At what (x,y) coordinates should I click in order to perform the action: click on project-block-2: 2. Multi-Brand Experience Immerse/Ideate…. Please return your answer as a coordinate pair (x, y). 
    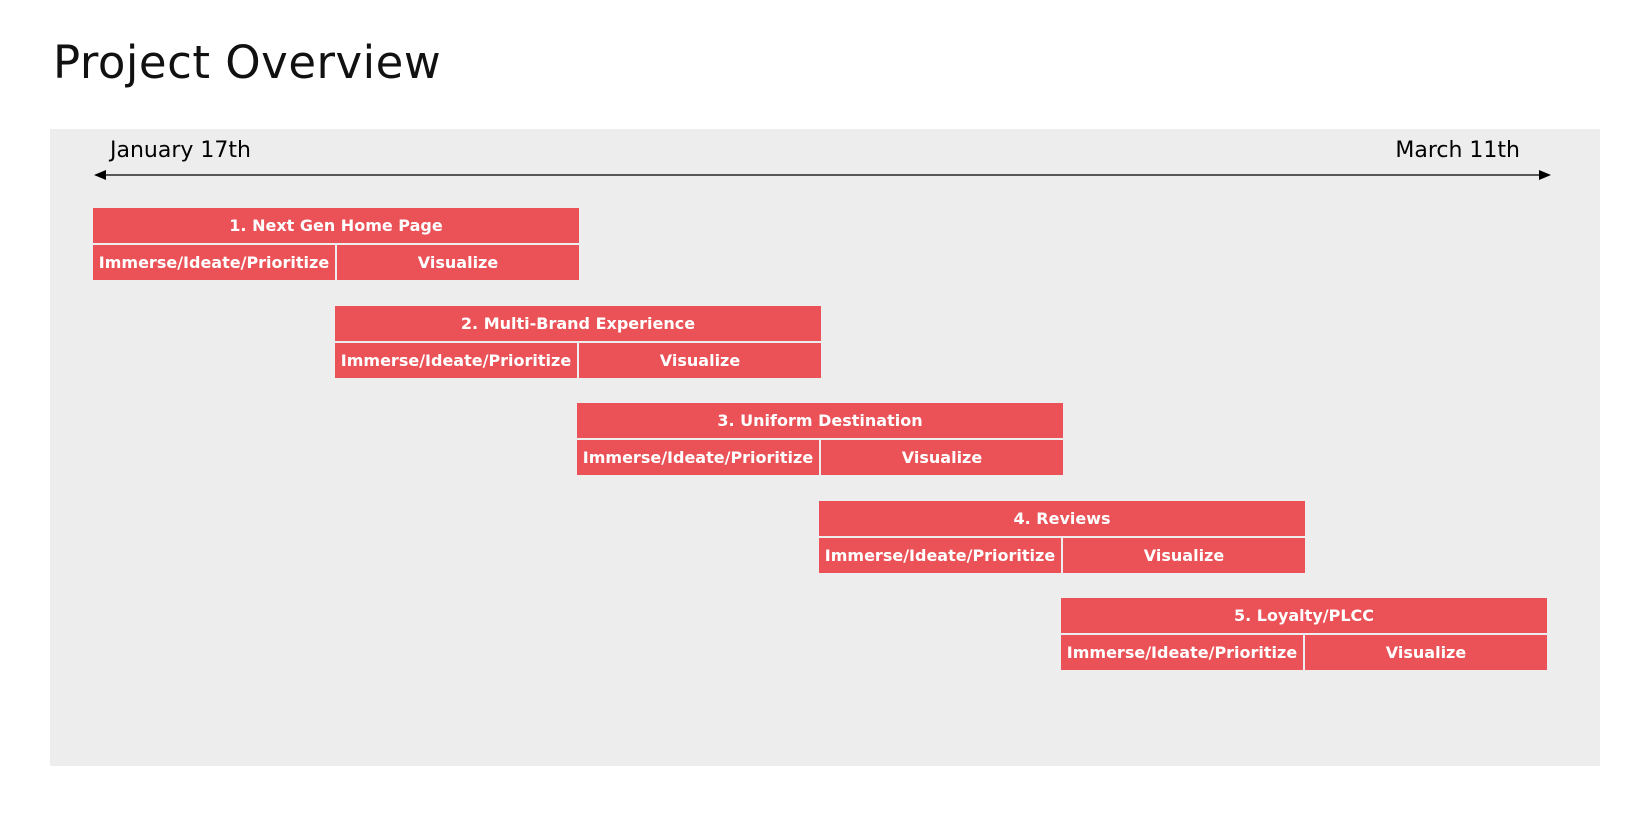
    Looking at the image, I should click on (578, 342).